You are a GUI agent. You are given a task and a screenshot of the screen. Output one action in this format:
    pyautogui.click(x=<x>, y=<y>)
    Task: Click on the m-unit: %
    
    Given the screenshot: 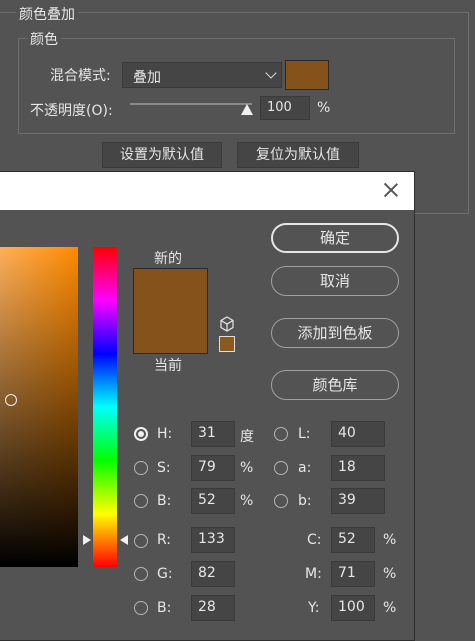 What is the action you would take?
    pyautogui.click(x=390, y=574)
    